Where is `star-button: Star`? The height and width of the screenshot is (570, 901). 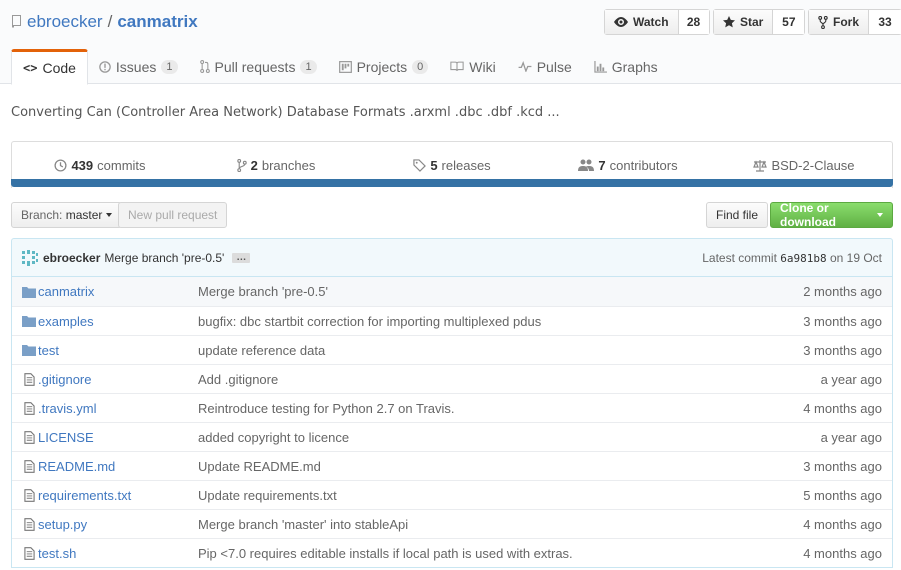
star-button: Star is located at coordinates (744, 22).